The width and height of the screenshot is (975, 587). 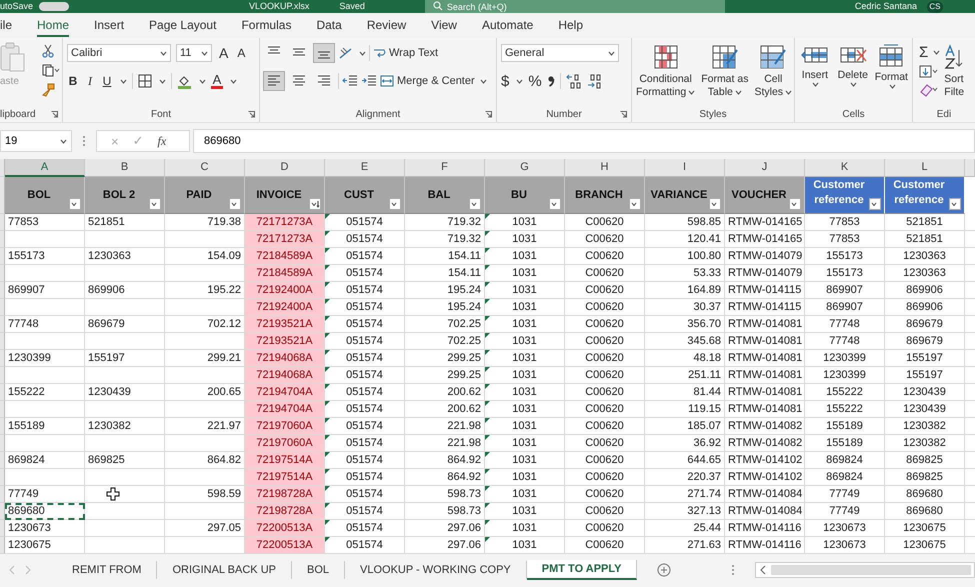 I want to click on currency-button: $, so click(x=505, y=81).